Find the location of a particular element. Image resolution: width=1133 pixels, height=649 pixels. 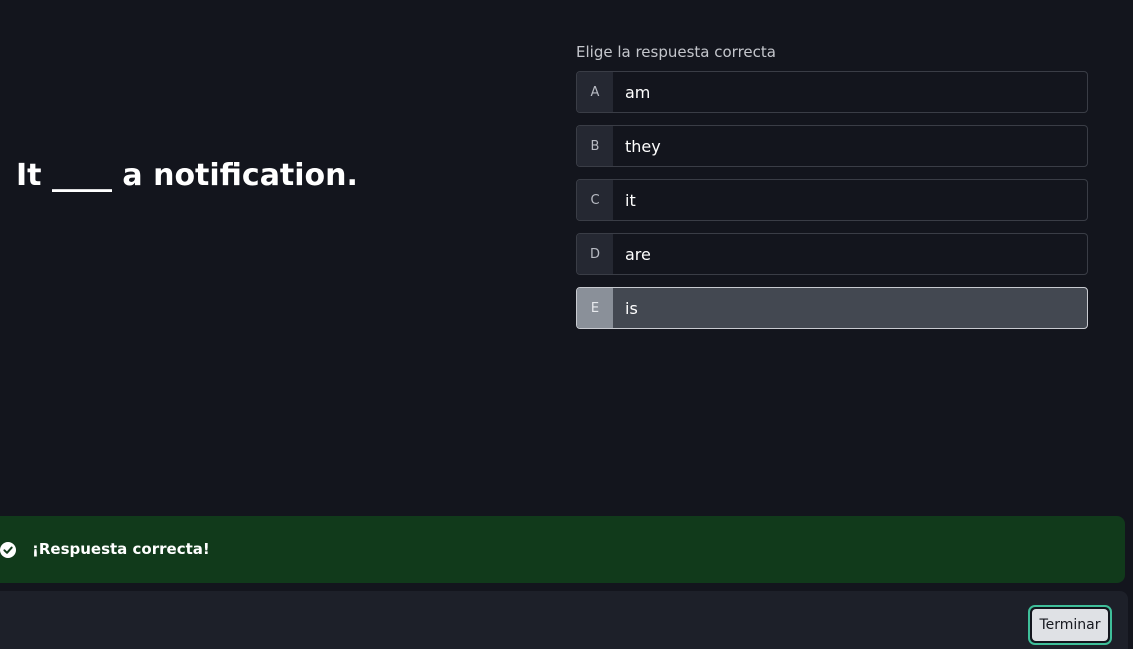

option-text: they is located at coordinates (643, 146).